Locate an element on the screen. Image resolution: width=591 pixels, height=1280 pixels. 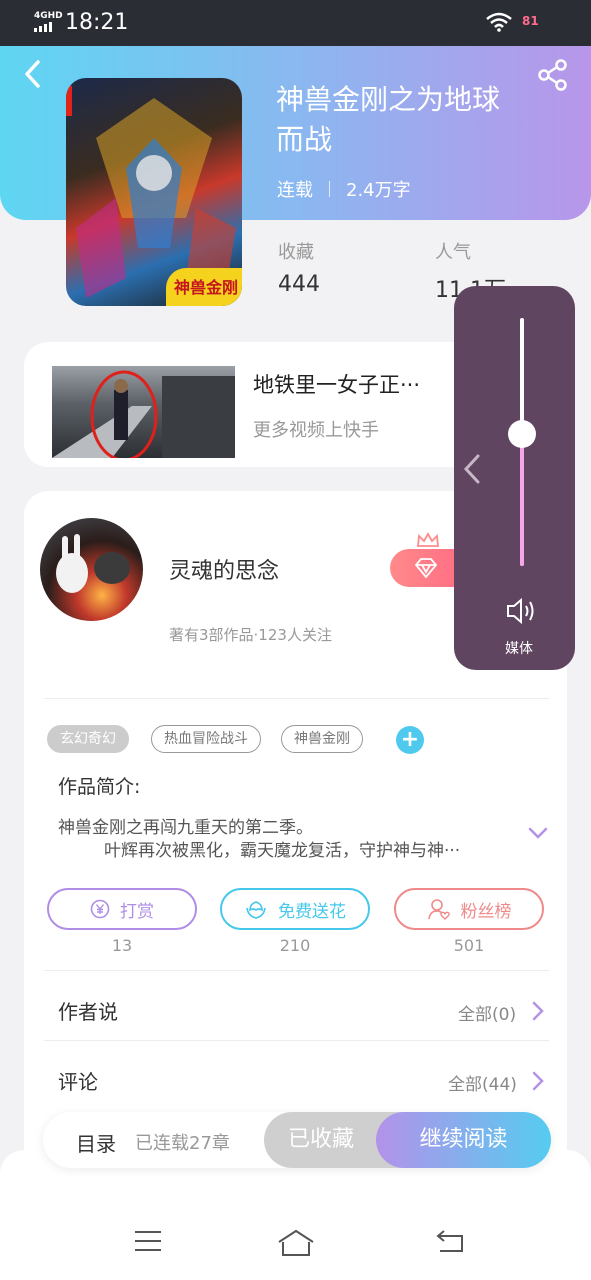
video-title: 地铁里一女子正··· is located at coordinates (336, 384).